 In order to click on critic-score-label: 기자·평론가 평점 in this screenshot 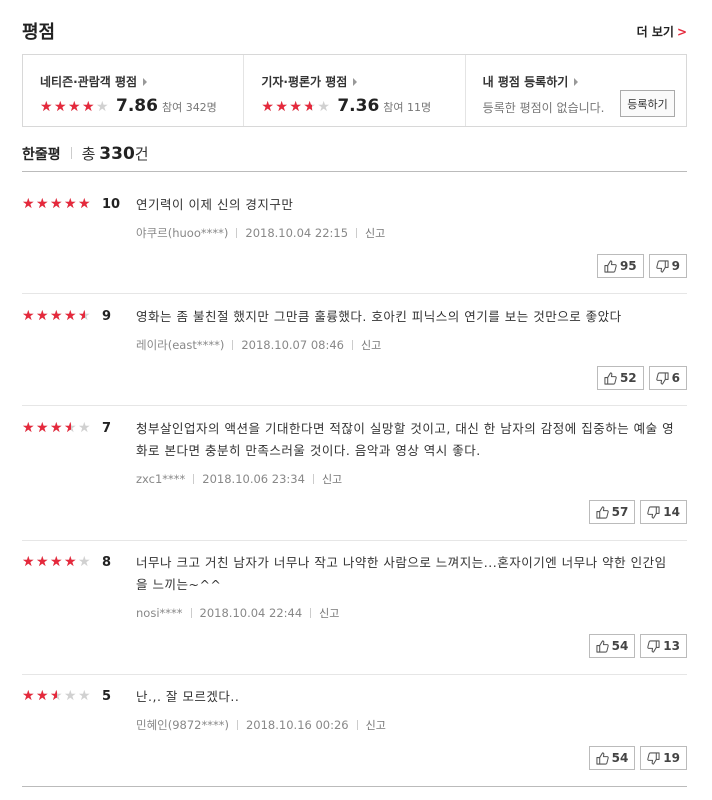, I will do `click(362, 81)`.